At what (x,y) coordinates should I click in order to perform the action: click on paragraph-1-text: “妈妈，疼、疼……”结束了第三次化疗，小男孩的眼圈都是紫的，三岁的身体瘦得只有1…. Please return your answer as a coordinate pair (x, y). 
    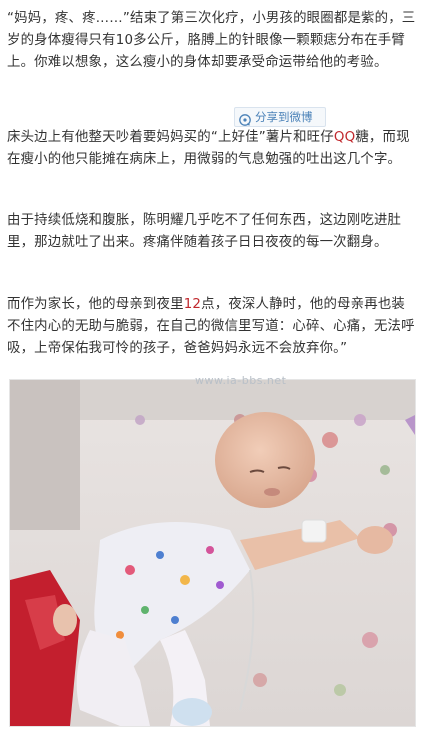
    Looking at the image, I should click on (211, 40).